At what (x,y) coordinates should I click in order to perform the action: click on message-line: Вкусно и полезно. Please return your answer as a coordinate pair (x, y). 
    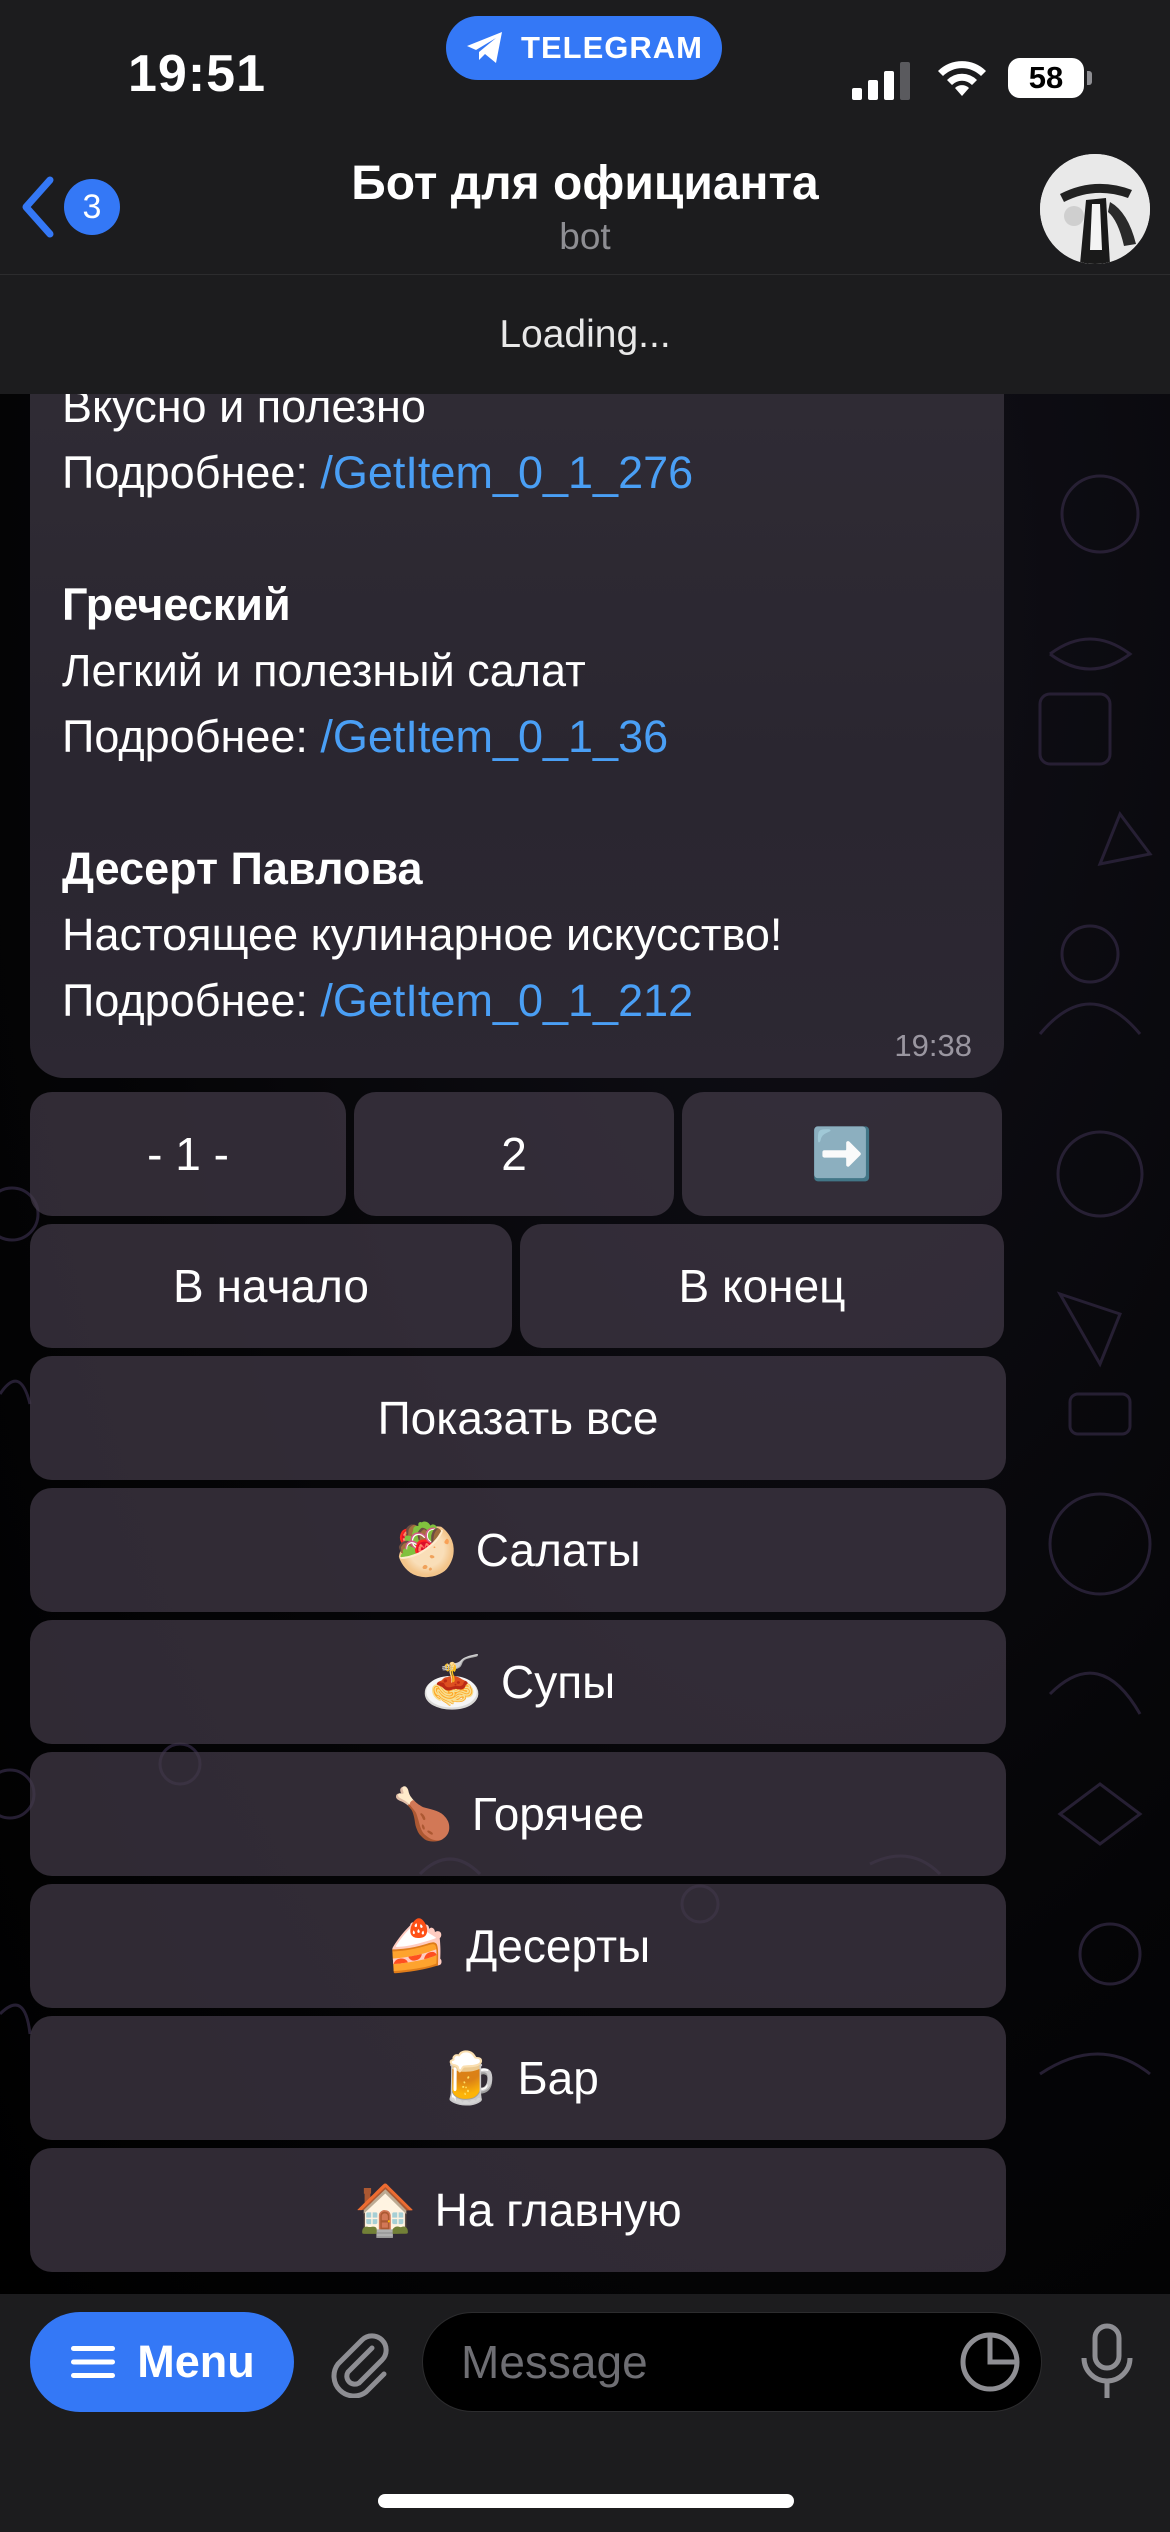
    Looking at the image, I should click on (522, 417).